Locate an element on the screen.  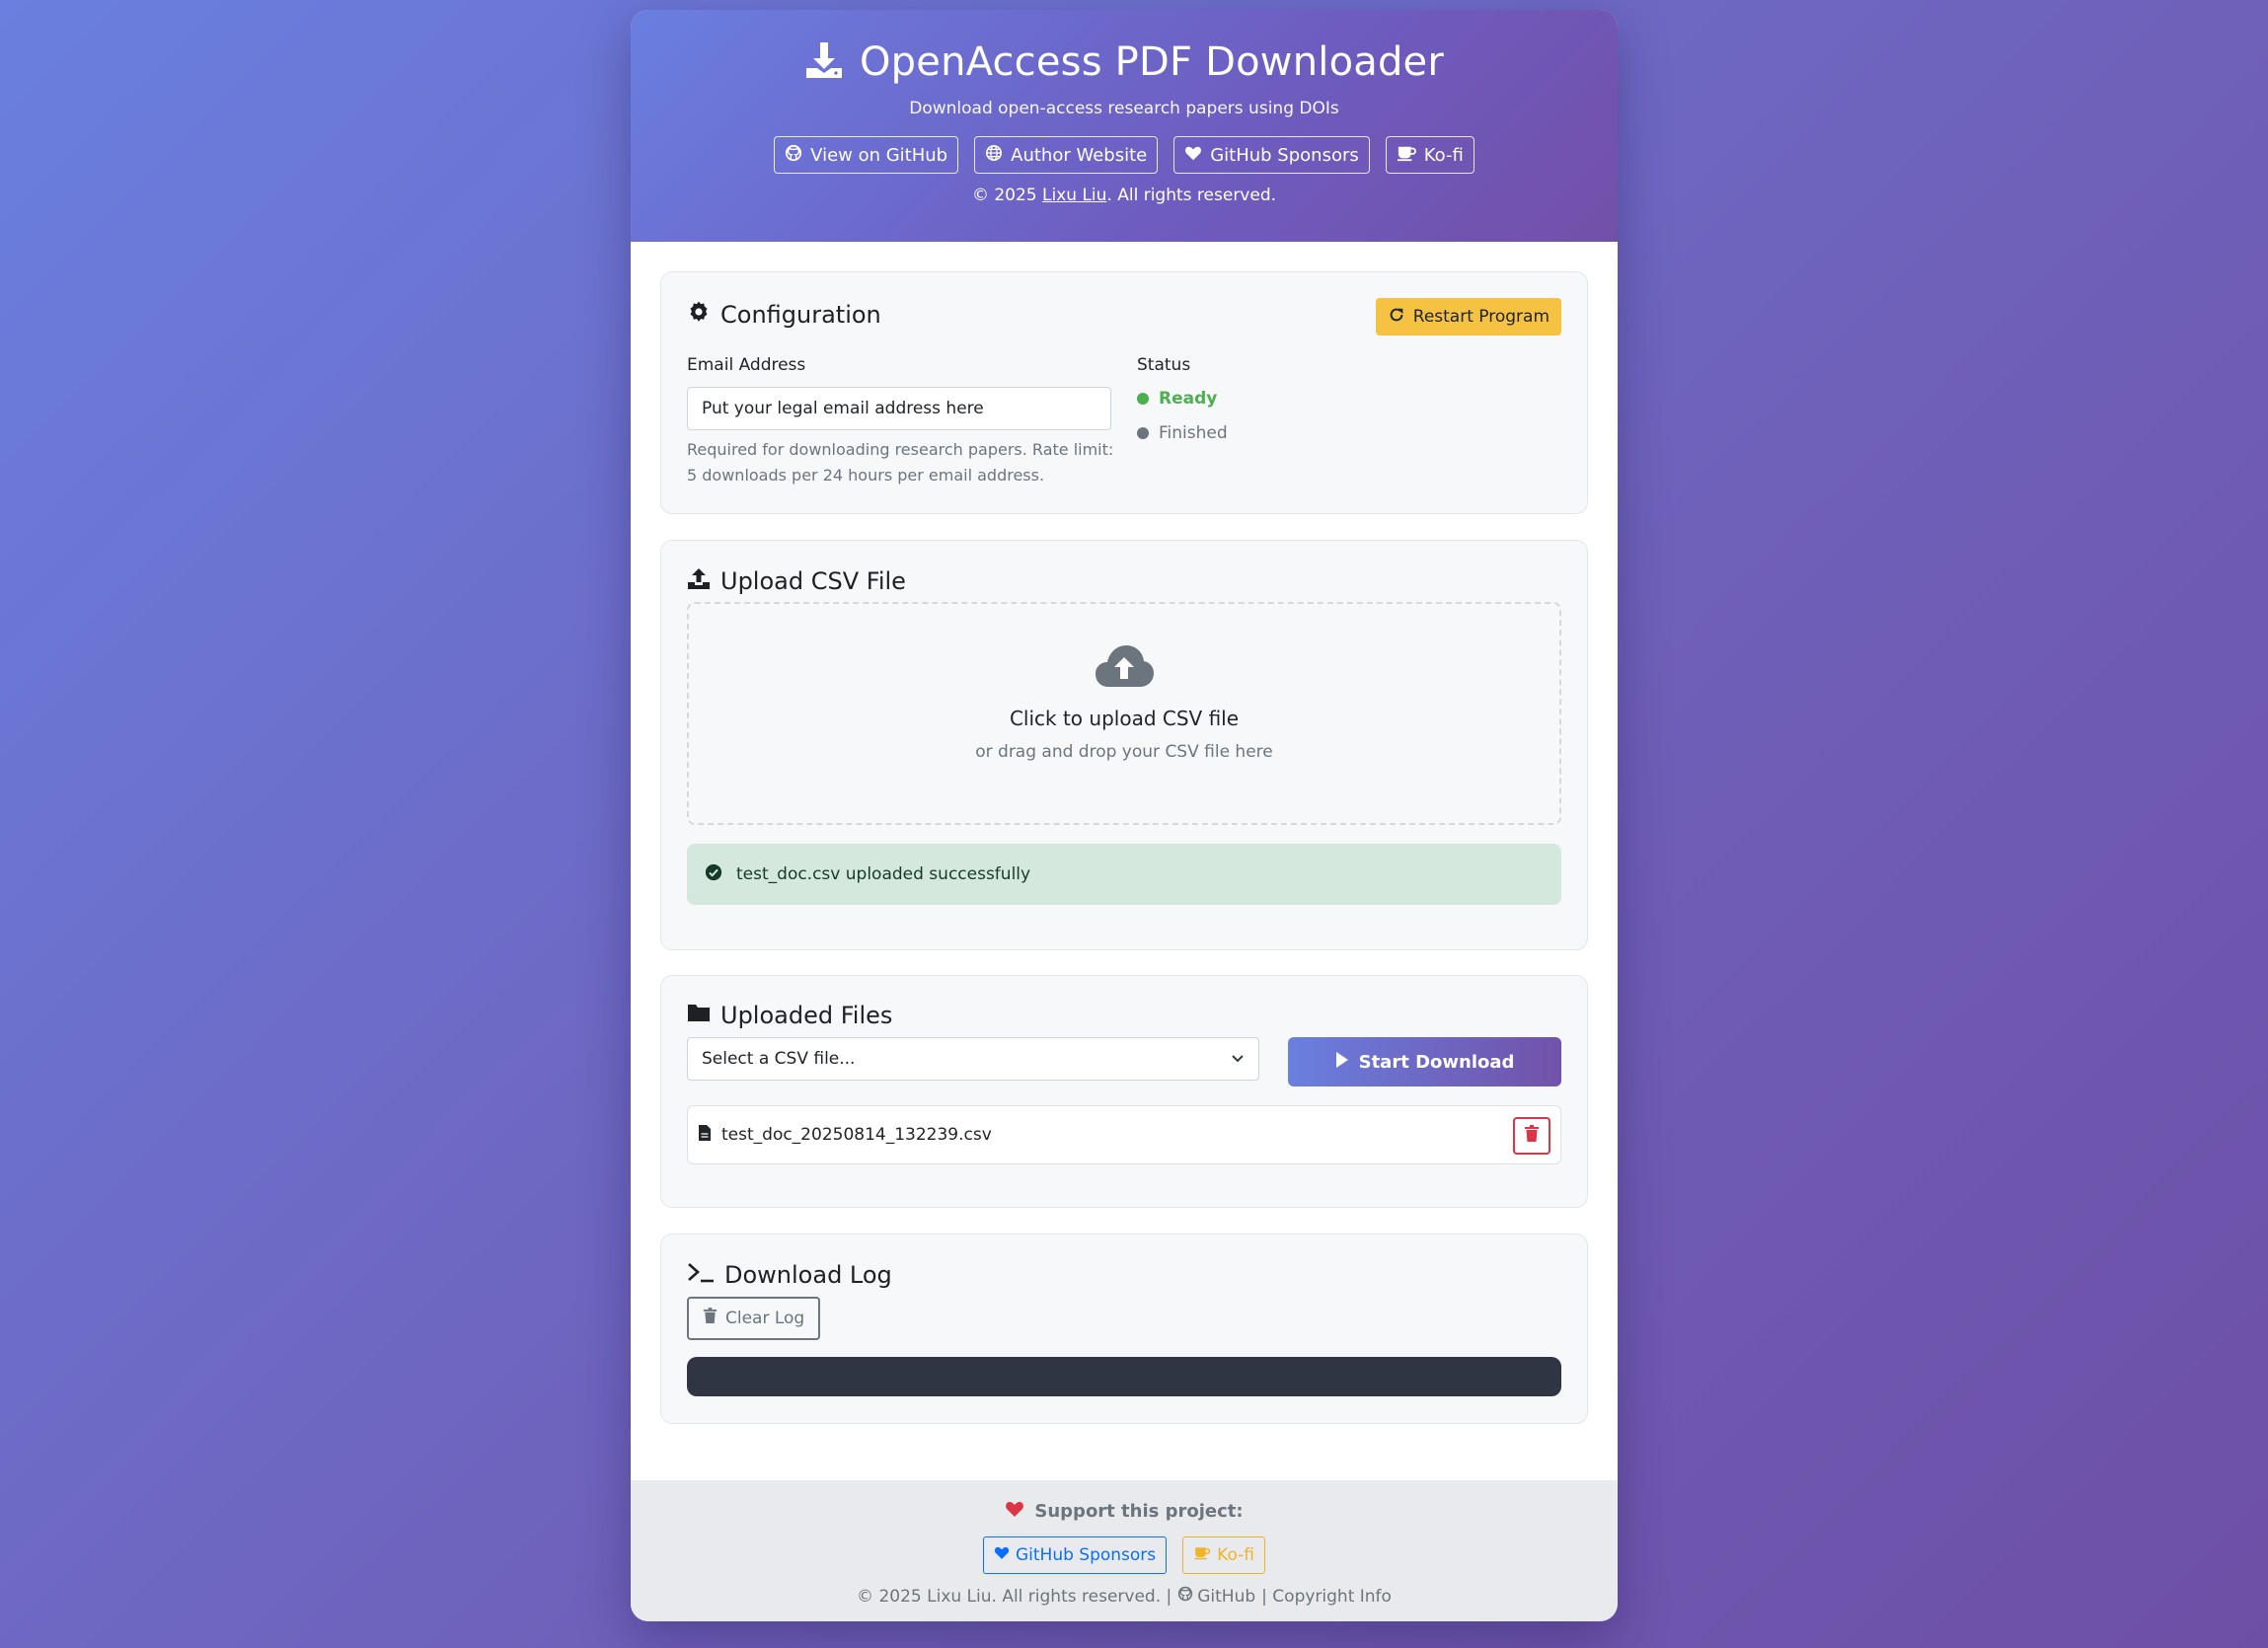
terminal-icon is located at coordinates (701, 1275).